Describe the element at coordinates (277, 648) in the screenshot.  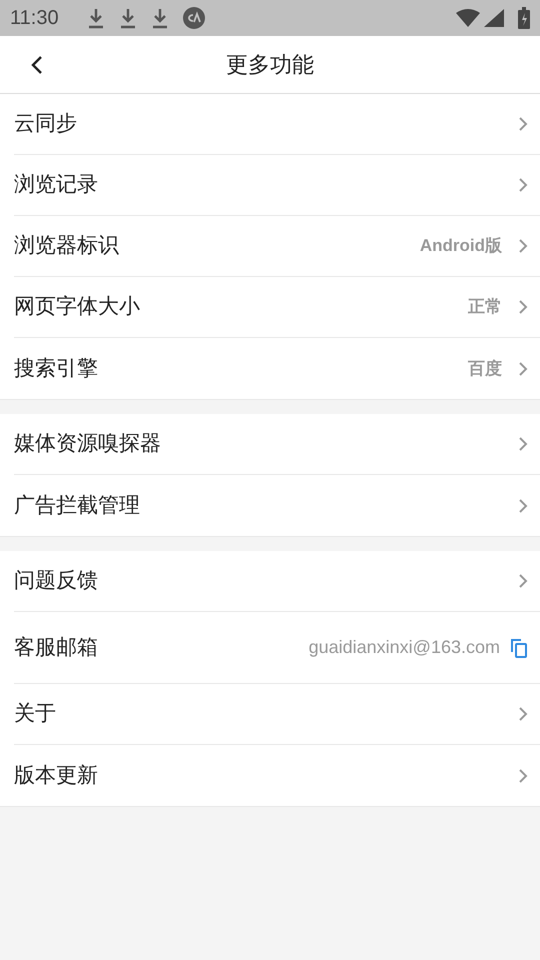
I see `settings-row: 客服邮箱 guaidianxinxi@163.com` at that location.